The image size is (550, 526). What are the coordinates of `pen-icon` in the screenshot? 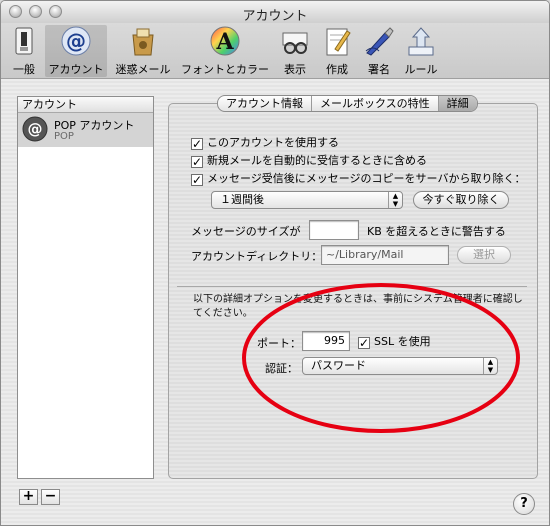 It's located at (379, 41).